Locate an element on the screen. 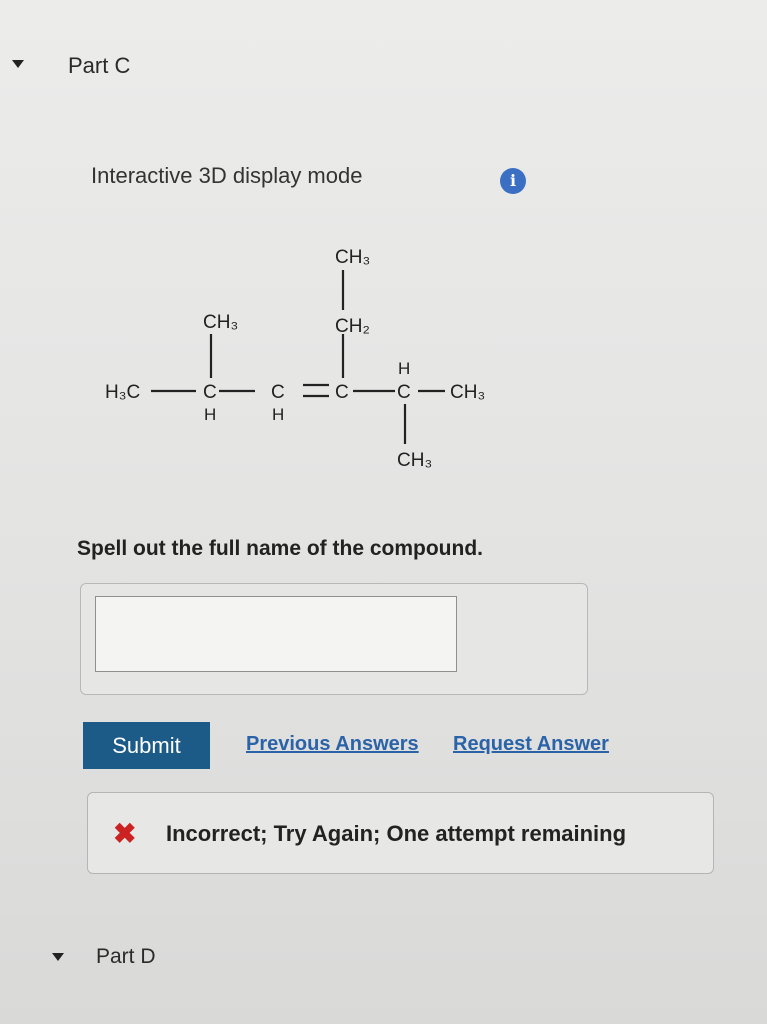  part-c-collapse-caret-icon is located at coordinates (18, 64).